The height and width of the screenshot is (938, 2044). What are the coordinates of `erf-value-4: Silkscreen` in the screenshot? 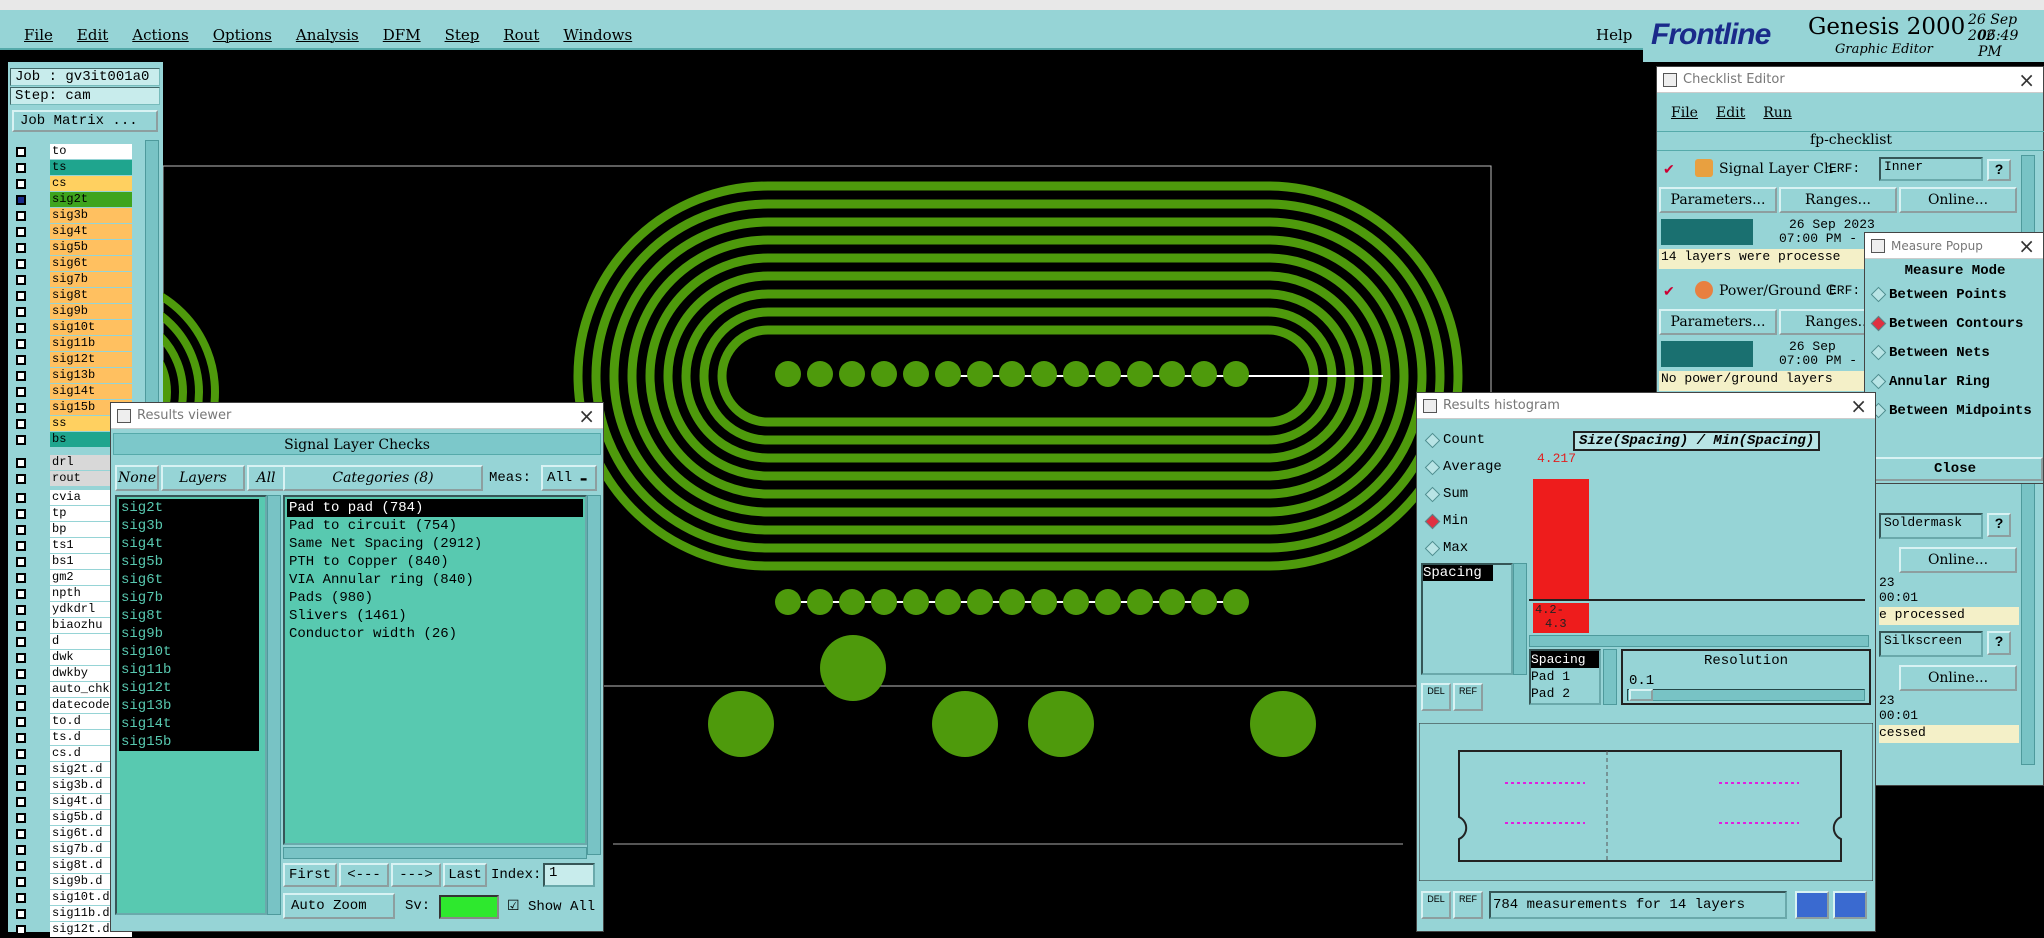 It's located at (1931, 644).